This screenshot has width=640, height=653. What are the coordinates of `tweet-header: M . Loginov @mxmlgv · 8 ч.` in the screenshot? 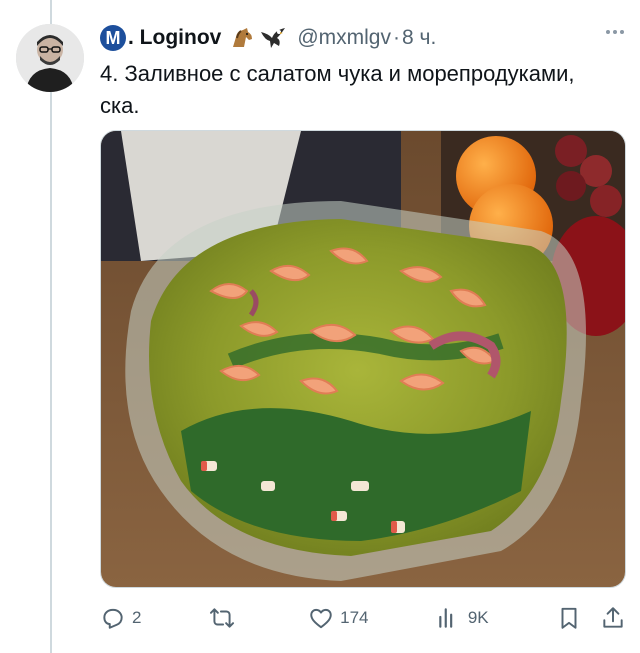 It's located at (362, 38).